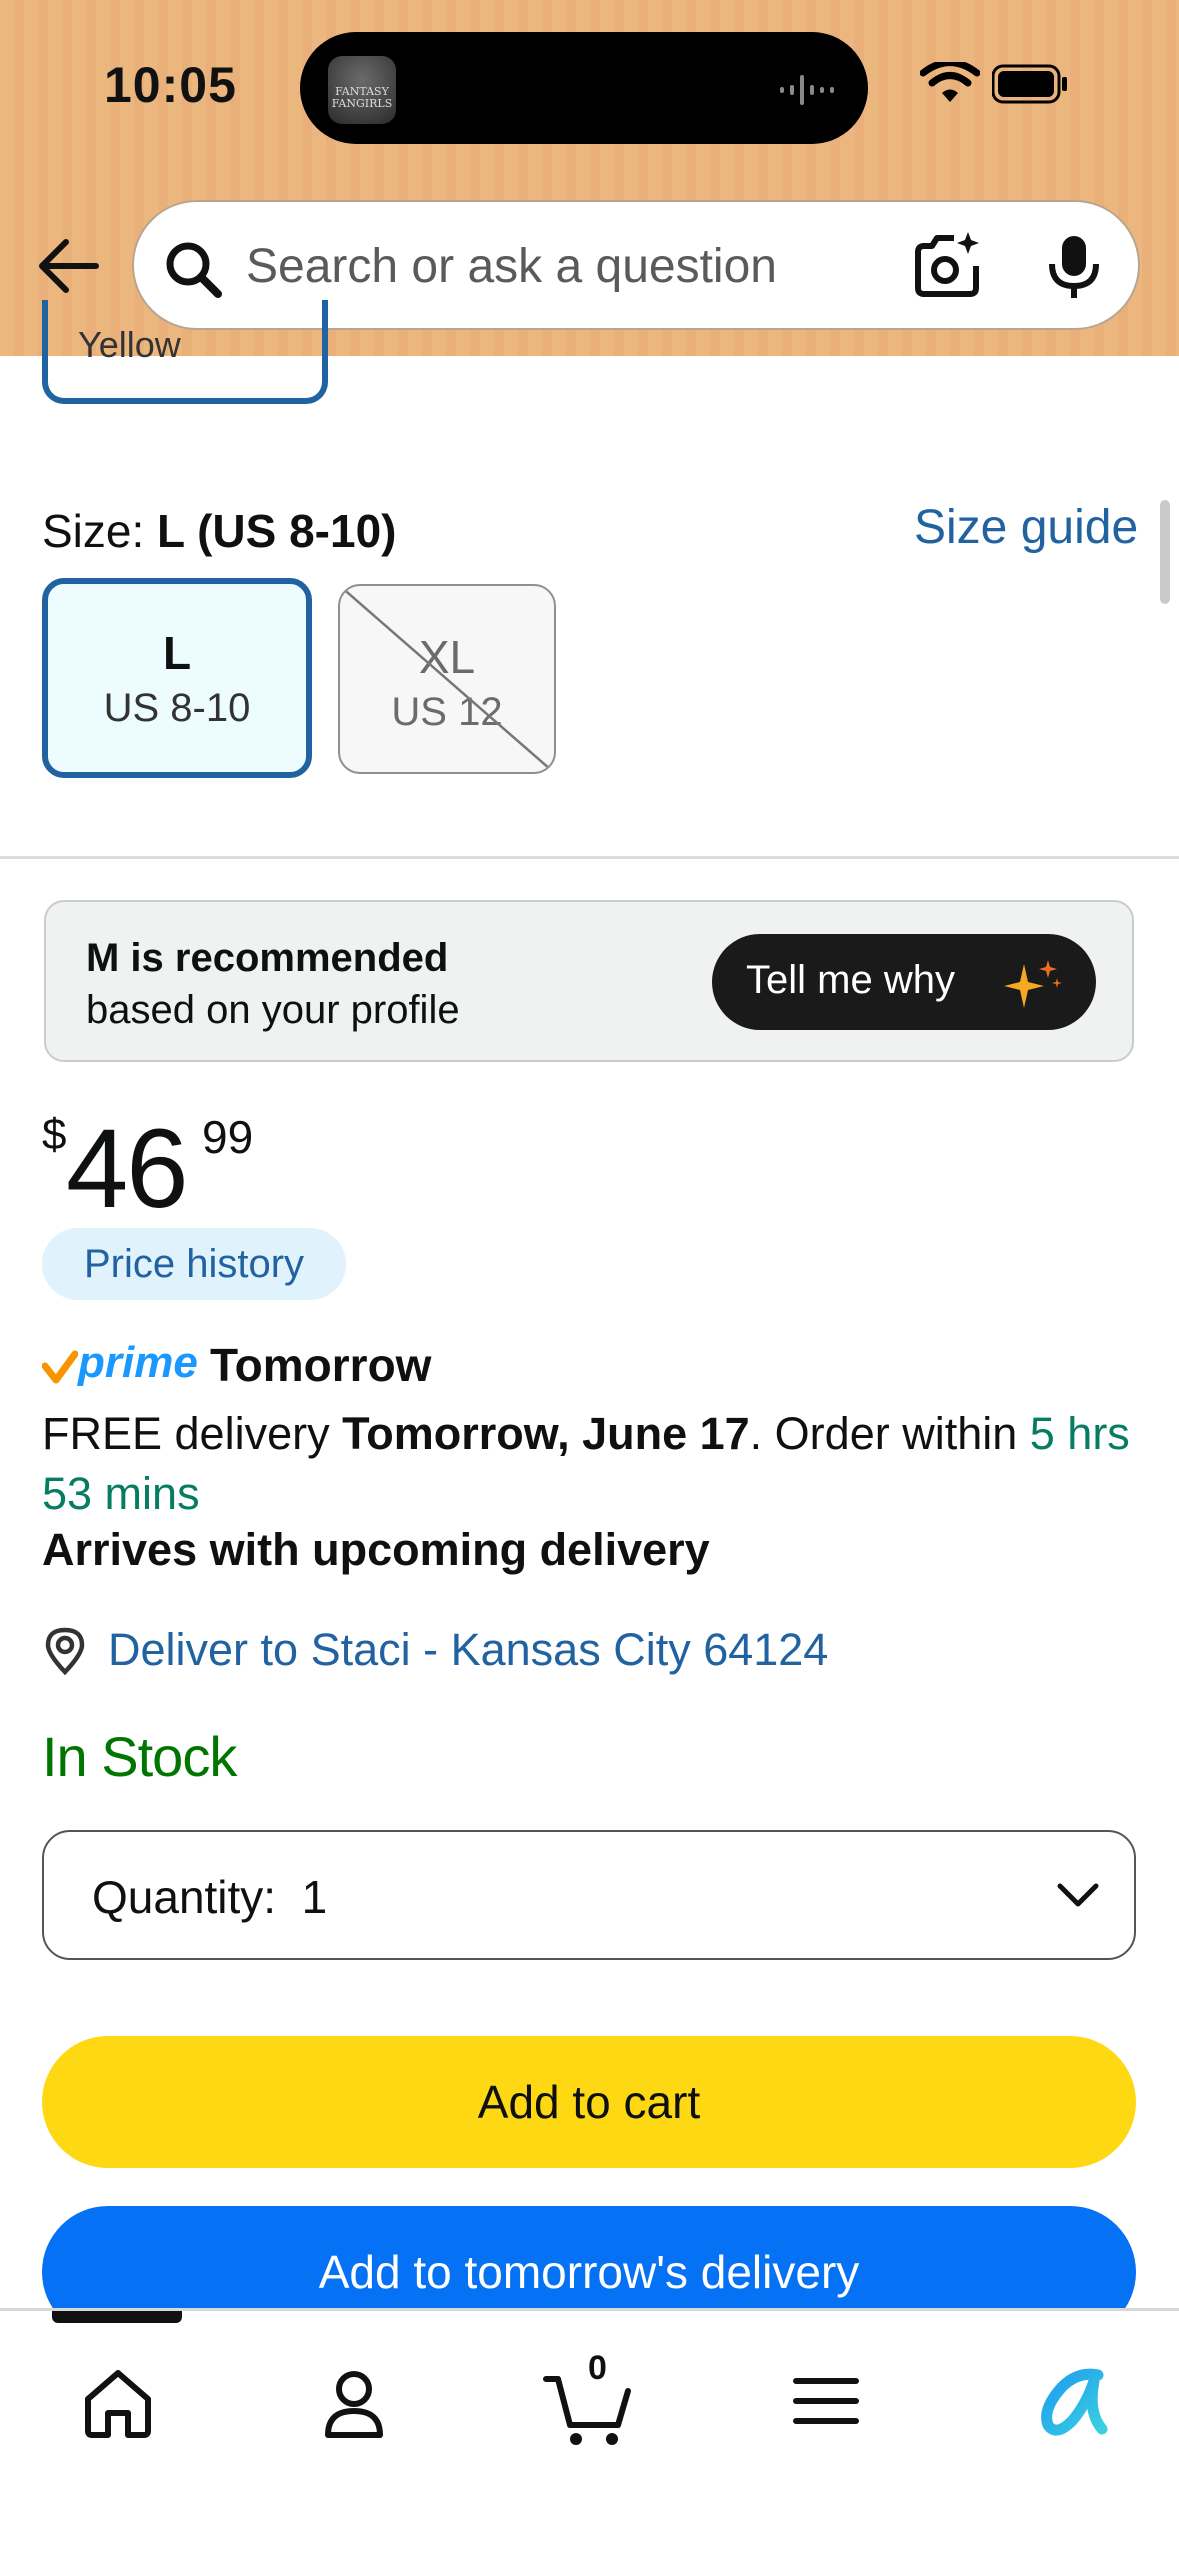 Image resolution: width=1179 pixels, height=2556 pixels. Describe the element at coordinates (1029, 84) in the screenshot. I see `battery-icon` at that location.